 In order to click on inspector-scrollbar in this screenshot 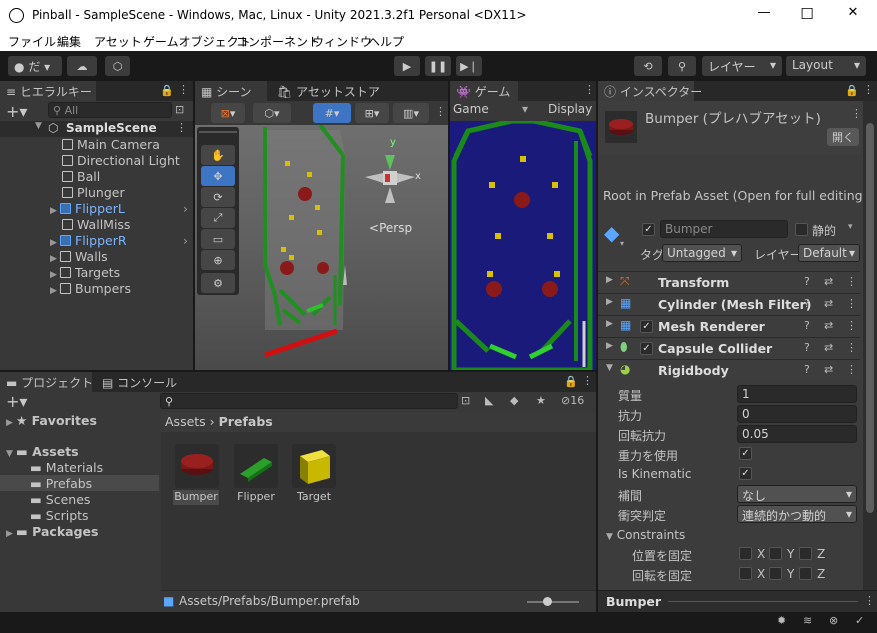, I will do `click(870, 345)`.